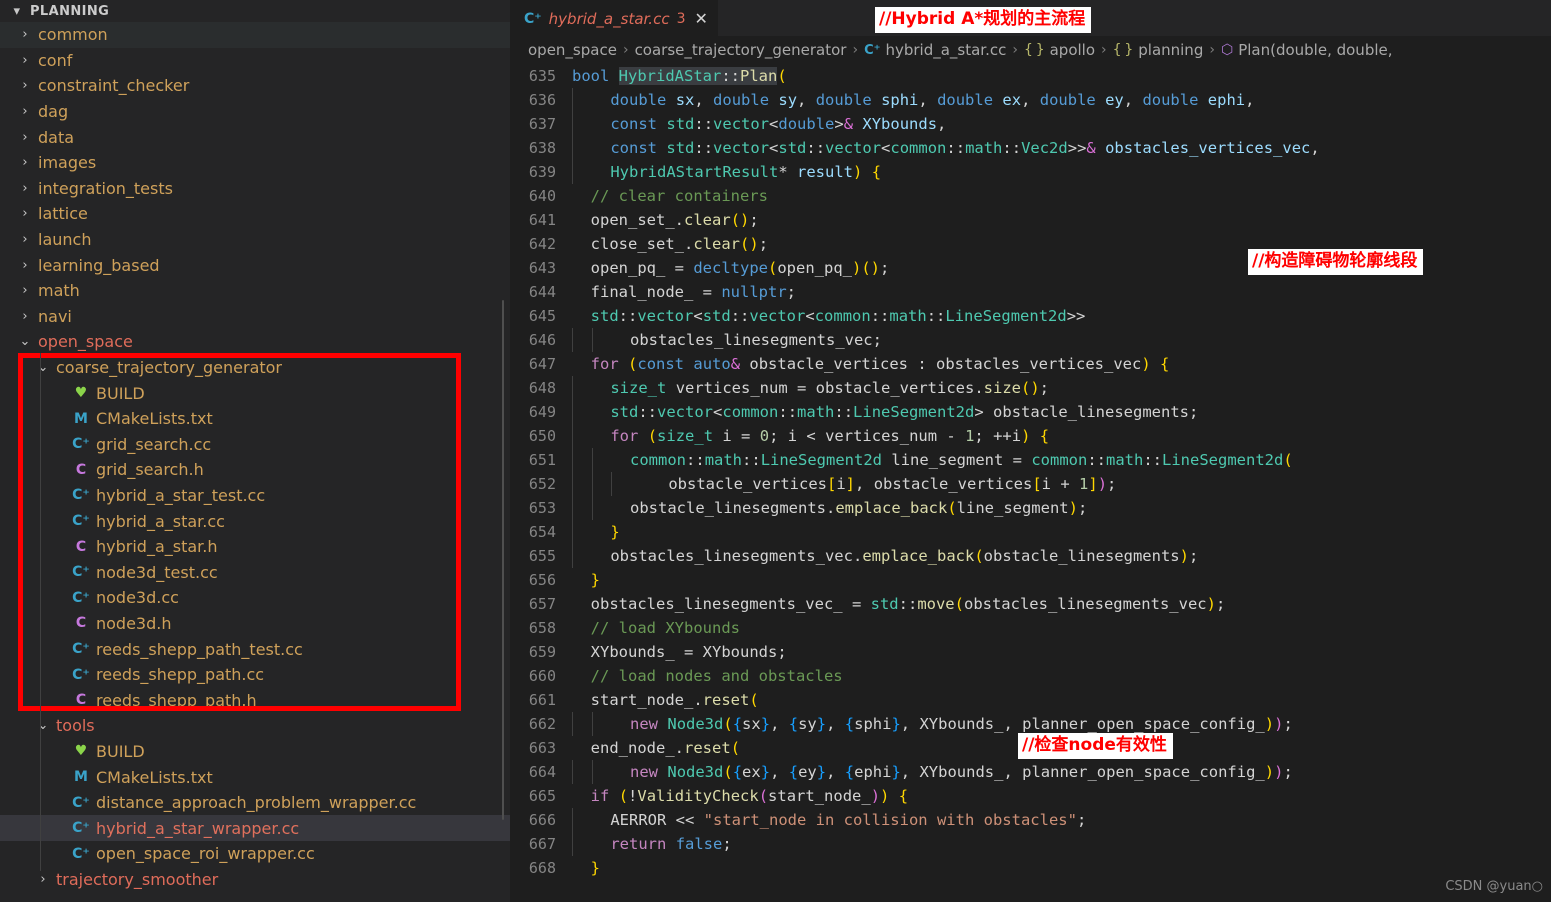 The width and height of the screenshot is (1551, 902). I want to click on tree-folder-integration-tests: › integration_tests, so click(255, 189).